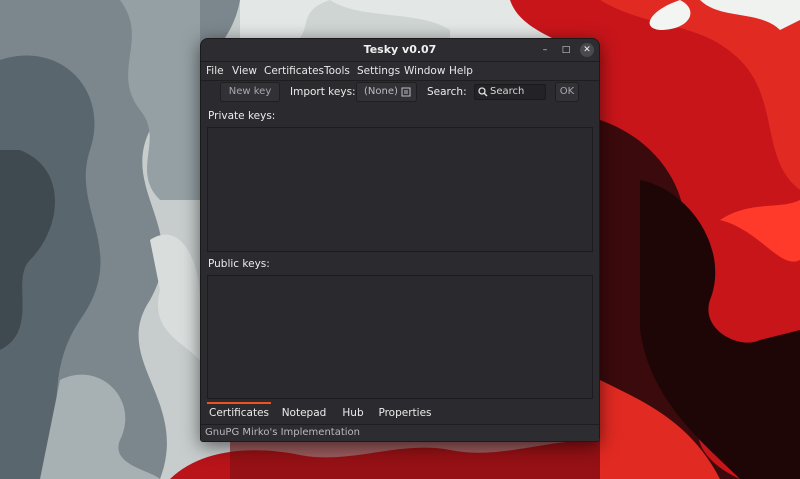 The image size is (800, 479). I want to click on import-keys-label: Import keys:, so click(323, 92).